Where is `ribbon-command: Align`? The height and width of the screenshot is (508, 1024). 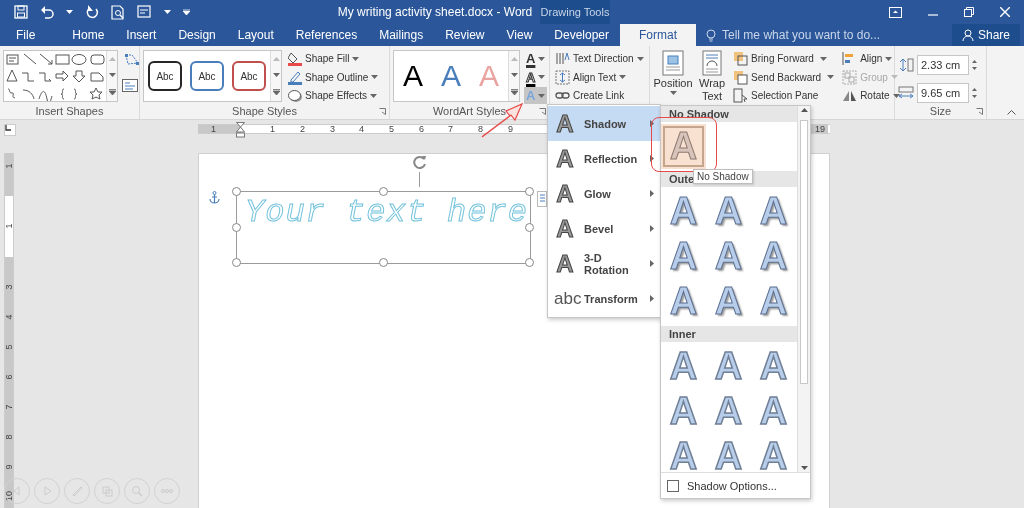 ribbon-command: Align is located at coordinates (871, 58).